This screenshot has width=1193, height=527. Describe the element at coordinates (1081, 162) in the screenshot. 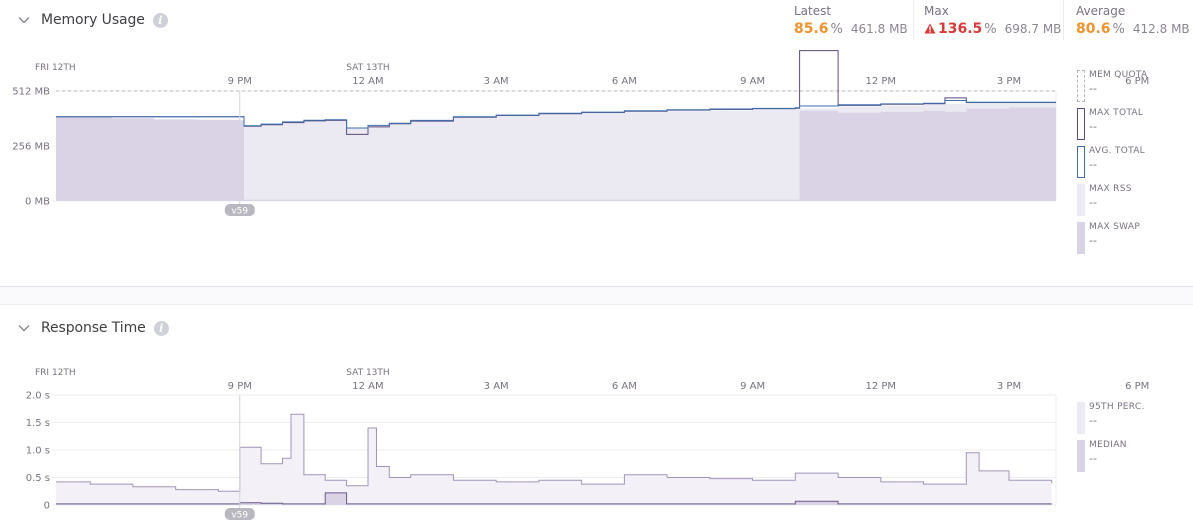

I see `legend-swatch-avg-total` at that location.